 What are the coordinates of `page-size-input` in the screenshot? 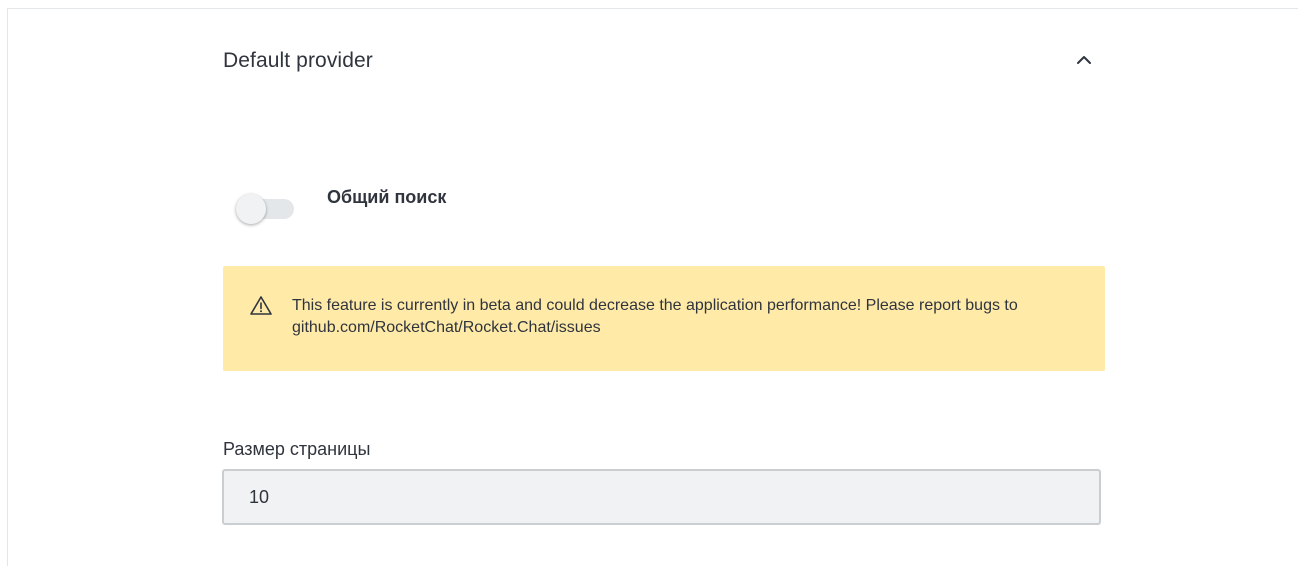 It's located at (661, 497).